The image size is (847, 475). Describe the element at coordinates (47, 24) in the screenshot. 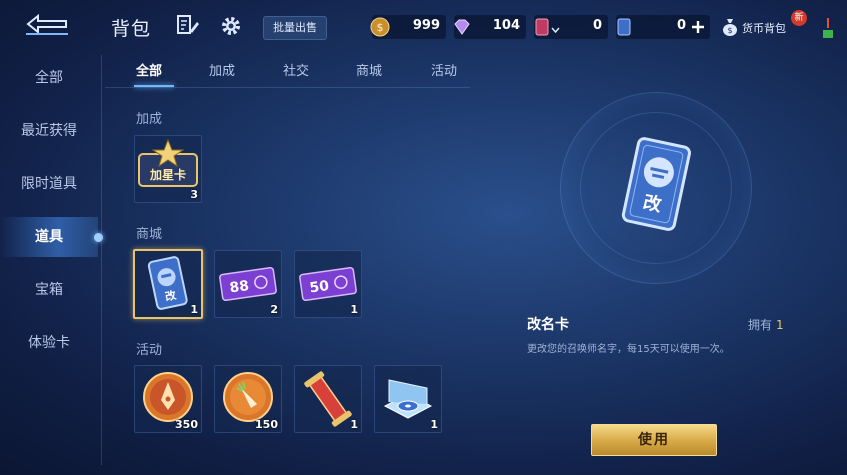

I see `back-arrow-icon` at that location.